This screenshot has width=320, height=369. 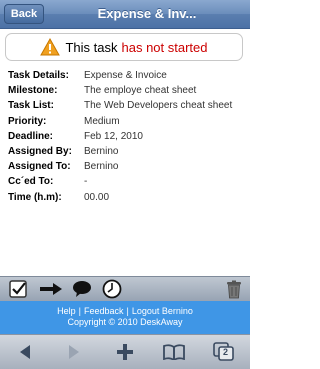 What do you see at coordinates (51, 289) in the screenshot?
I see `arrow-right-icon` at bounding box center [51, 289].